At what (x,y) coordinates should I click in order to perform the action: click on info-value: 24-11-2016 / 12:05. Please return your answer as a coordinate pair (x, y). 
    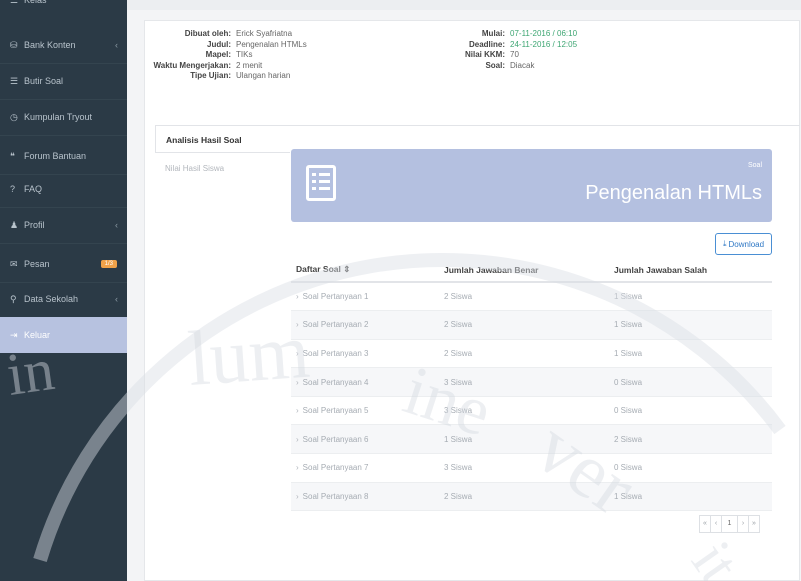
    Looking at the image, I should click on (544, 44).